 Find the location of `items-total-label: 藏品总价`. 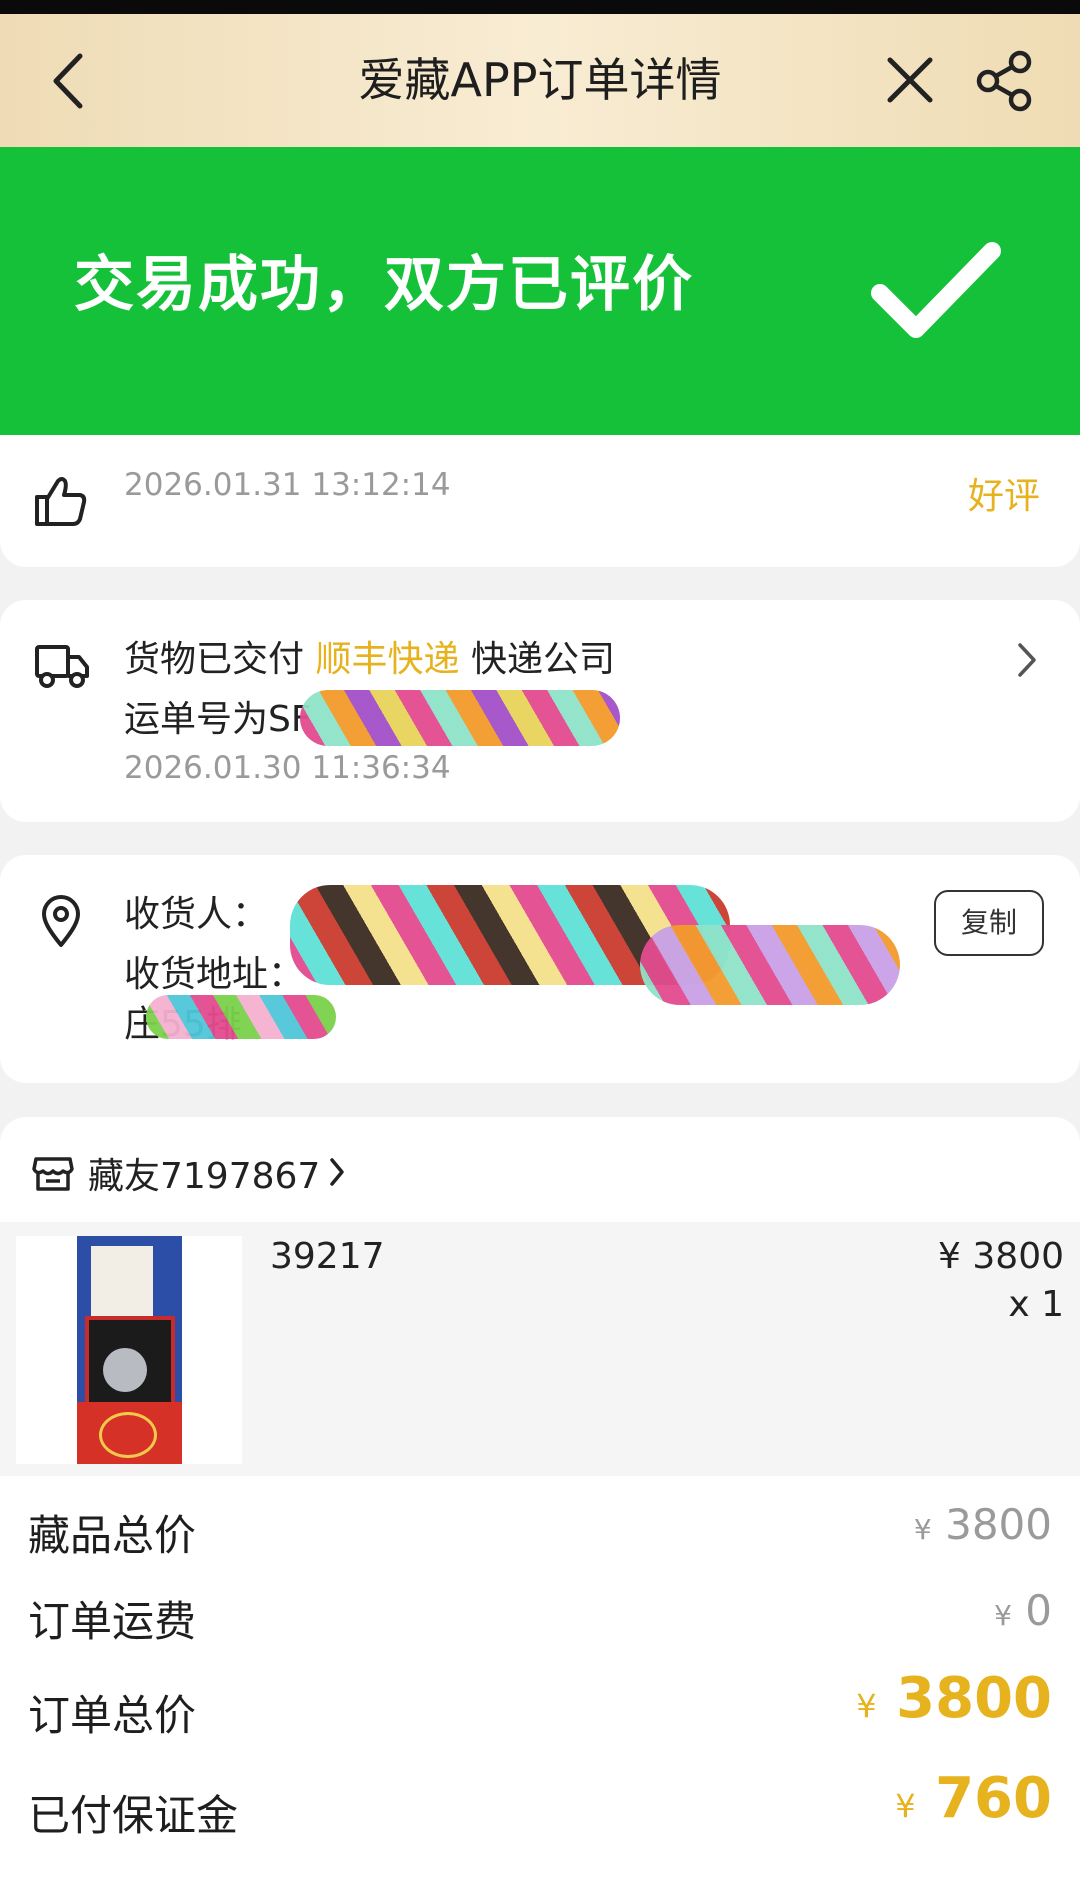

items-total-label: 藏品总价 is located at coordinates (112, 1535).